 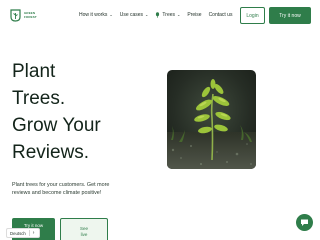 What do you see at coordinates (39, 98) in the screenshot?
I see `hero-title-line: Trees.` at bounding box center [39, 98].